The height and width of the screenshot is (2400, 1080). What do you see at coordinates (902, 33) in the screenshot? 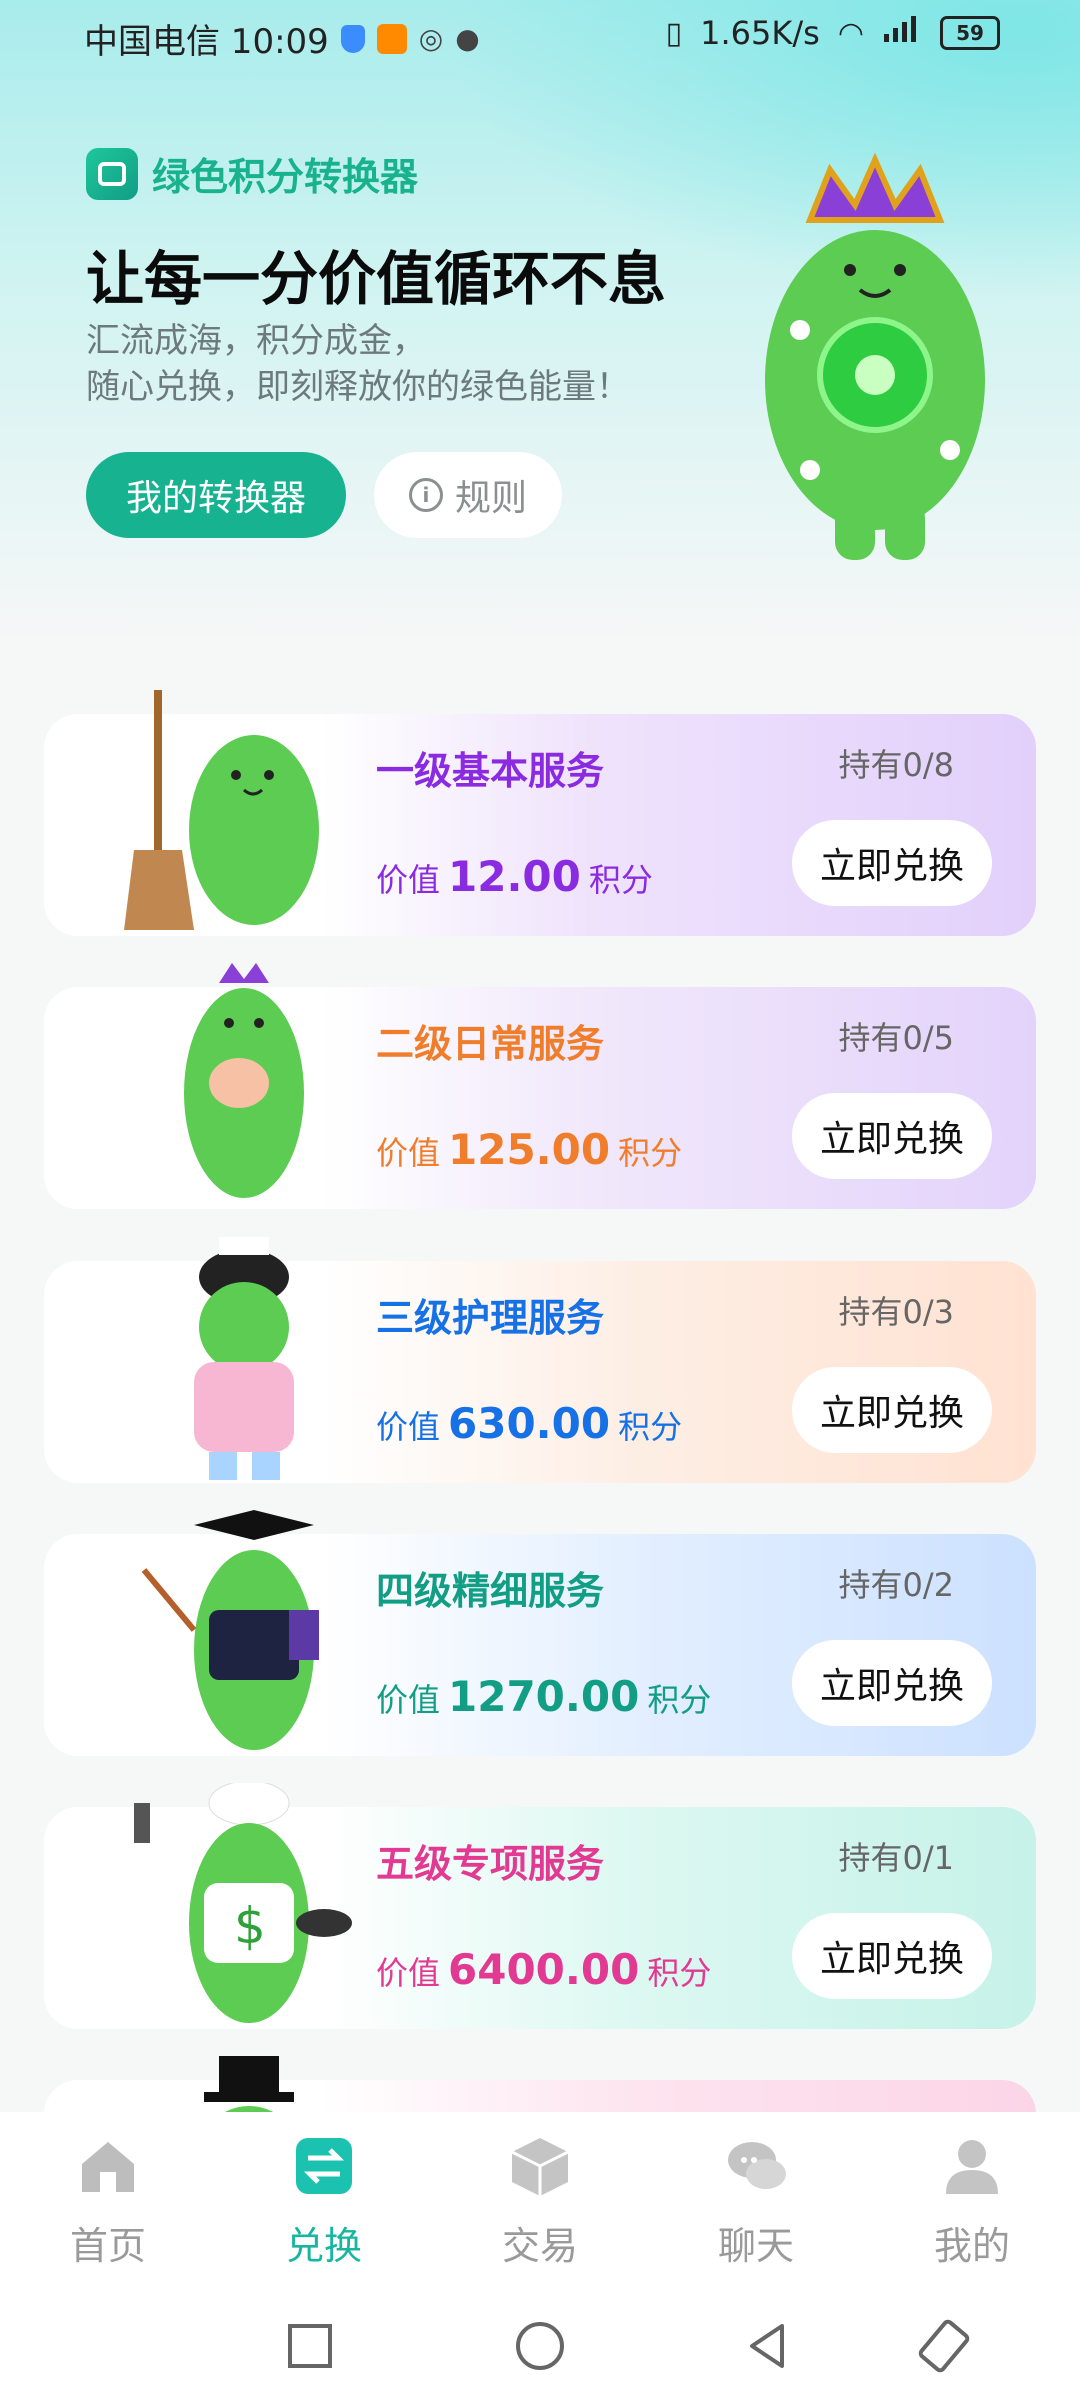
I see `signal-icon` at bounding box center [902, 33].